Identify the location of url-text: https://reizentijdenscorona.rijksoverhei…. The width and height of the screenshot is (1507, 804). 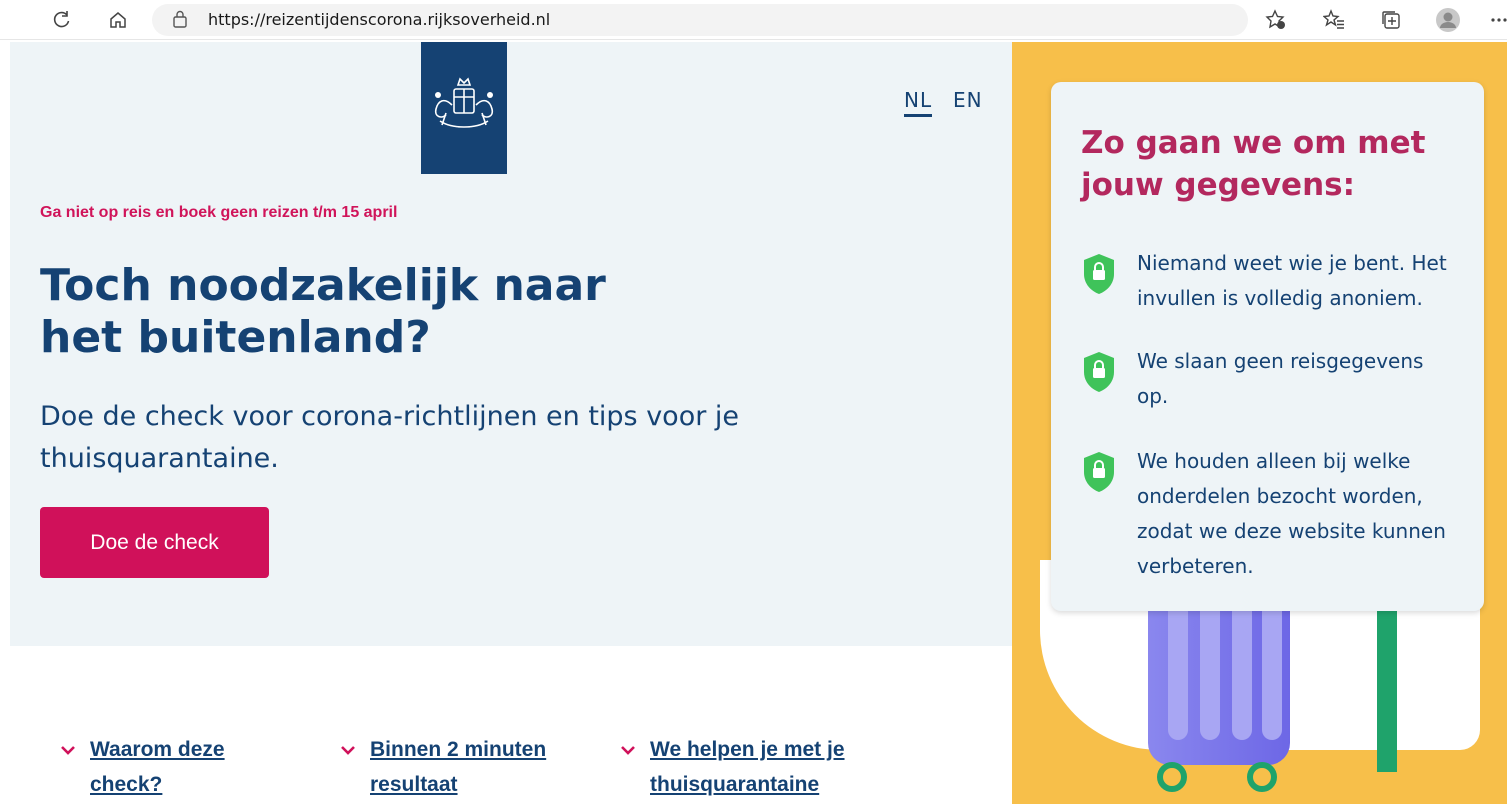
(379, 19).